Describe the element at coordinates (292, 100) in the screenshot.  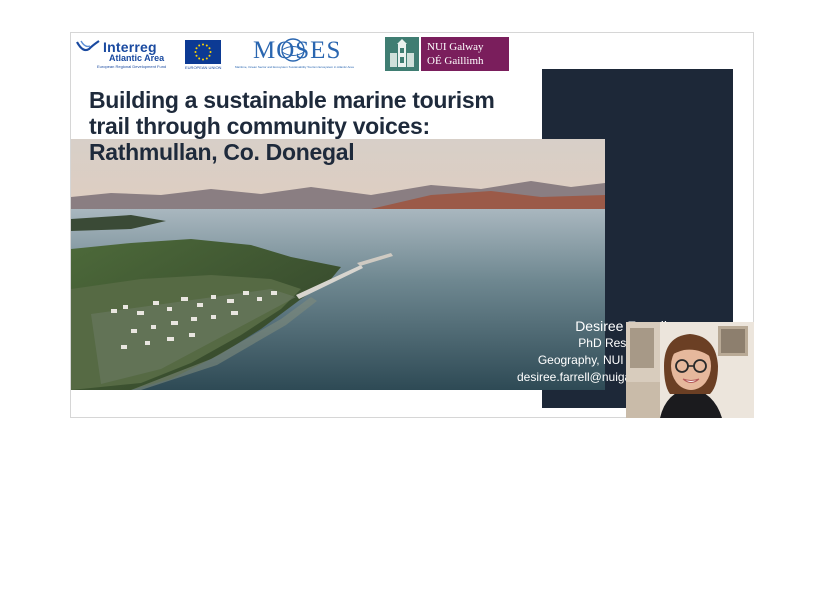
I see `slide-title-line-1: Building a sustainable marine tourism` at that location.